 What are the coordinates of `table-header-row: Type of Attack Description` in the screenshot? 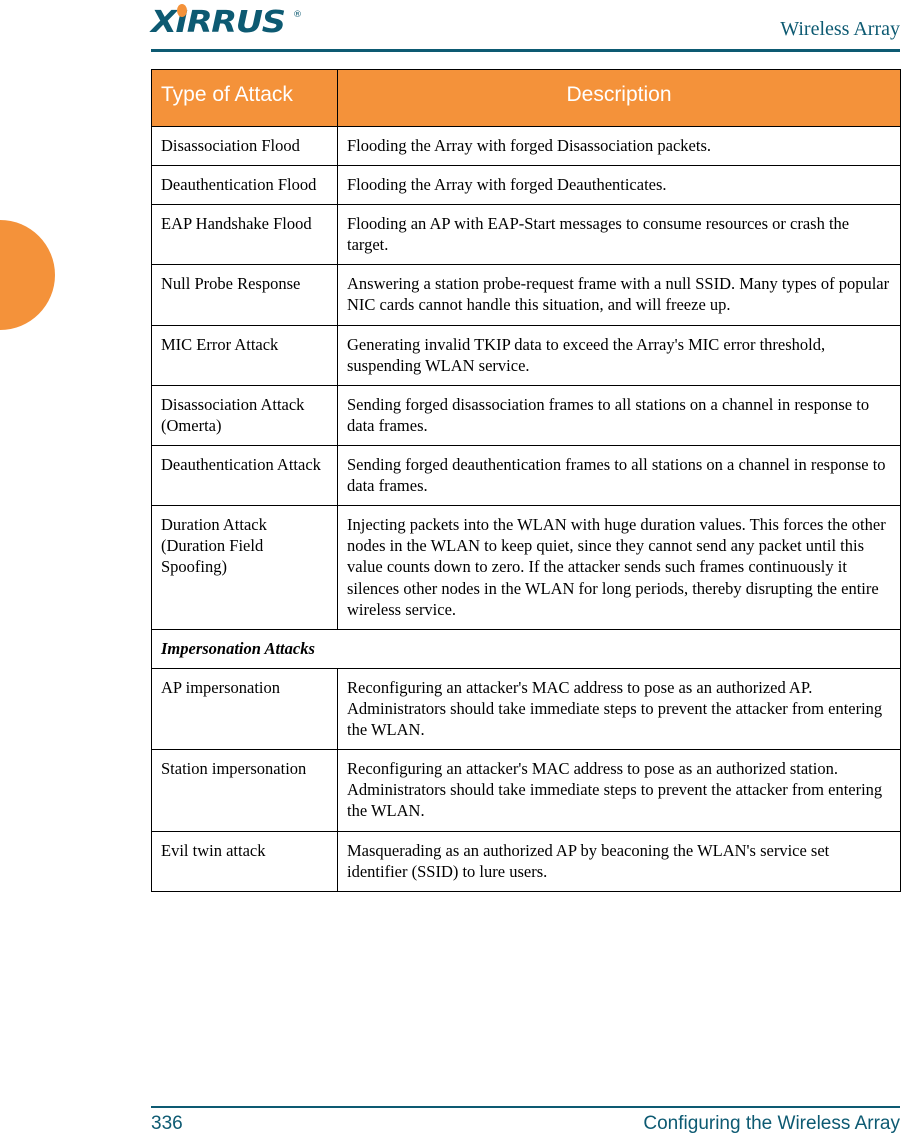 It's located at (526, 98).